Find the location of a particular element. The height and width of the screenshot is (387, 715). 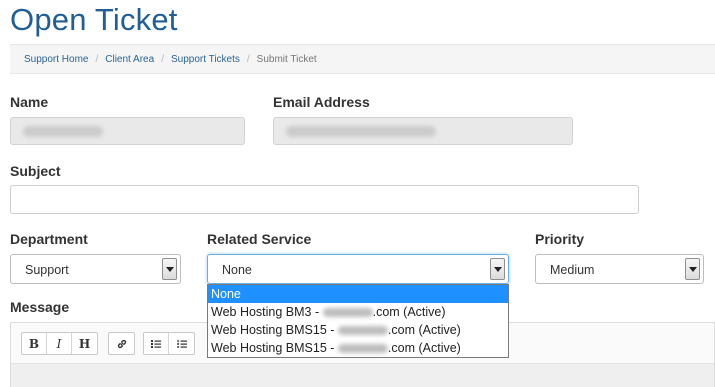

department-select: Support is located at coordinates (95, 269).